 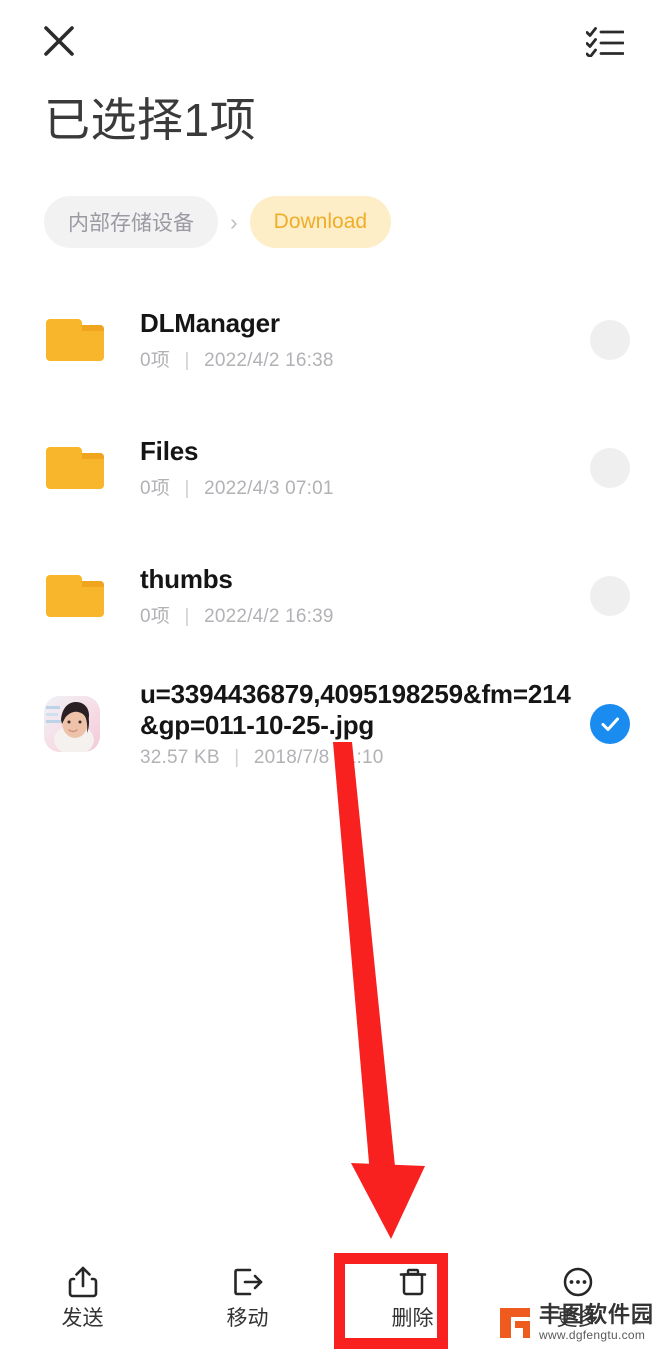 I want to click on breadcrumb-item-label: 内部存储设备, so click(x=131, y=223).